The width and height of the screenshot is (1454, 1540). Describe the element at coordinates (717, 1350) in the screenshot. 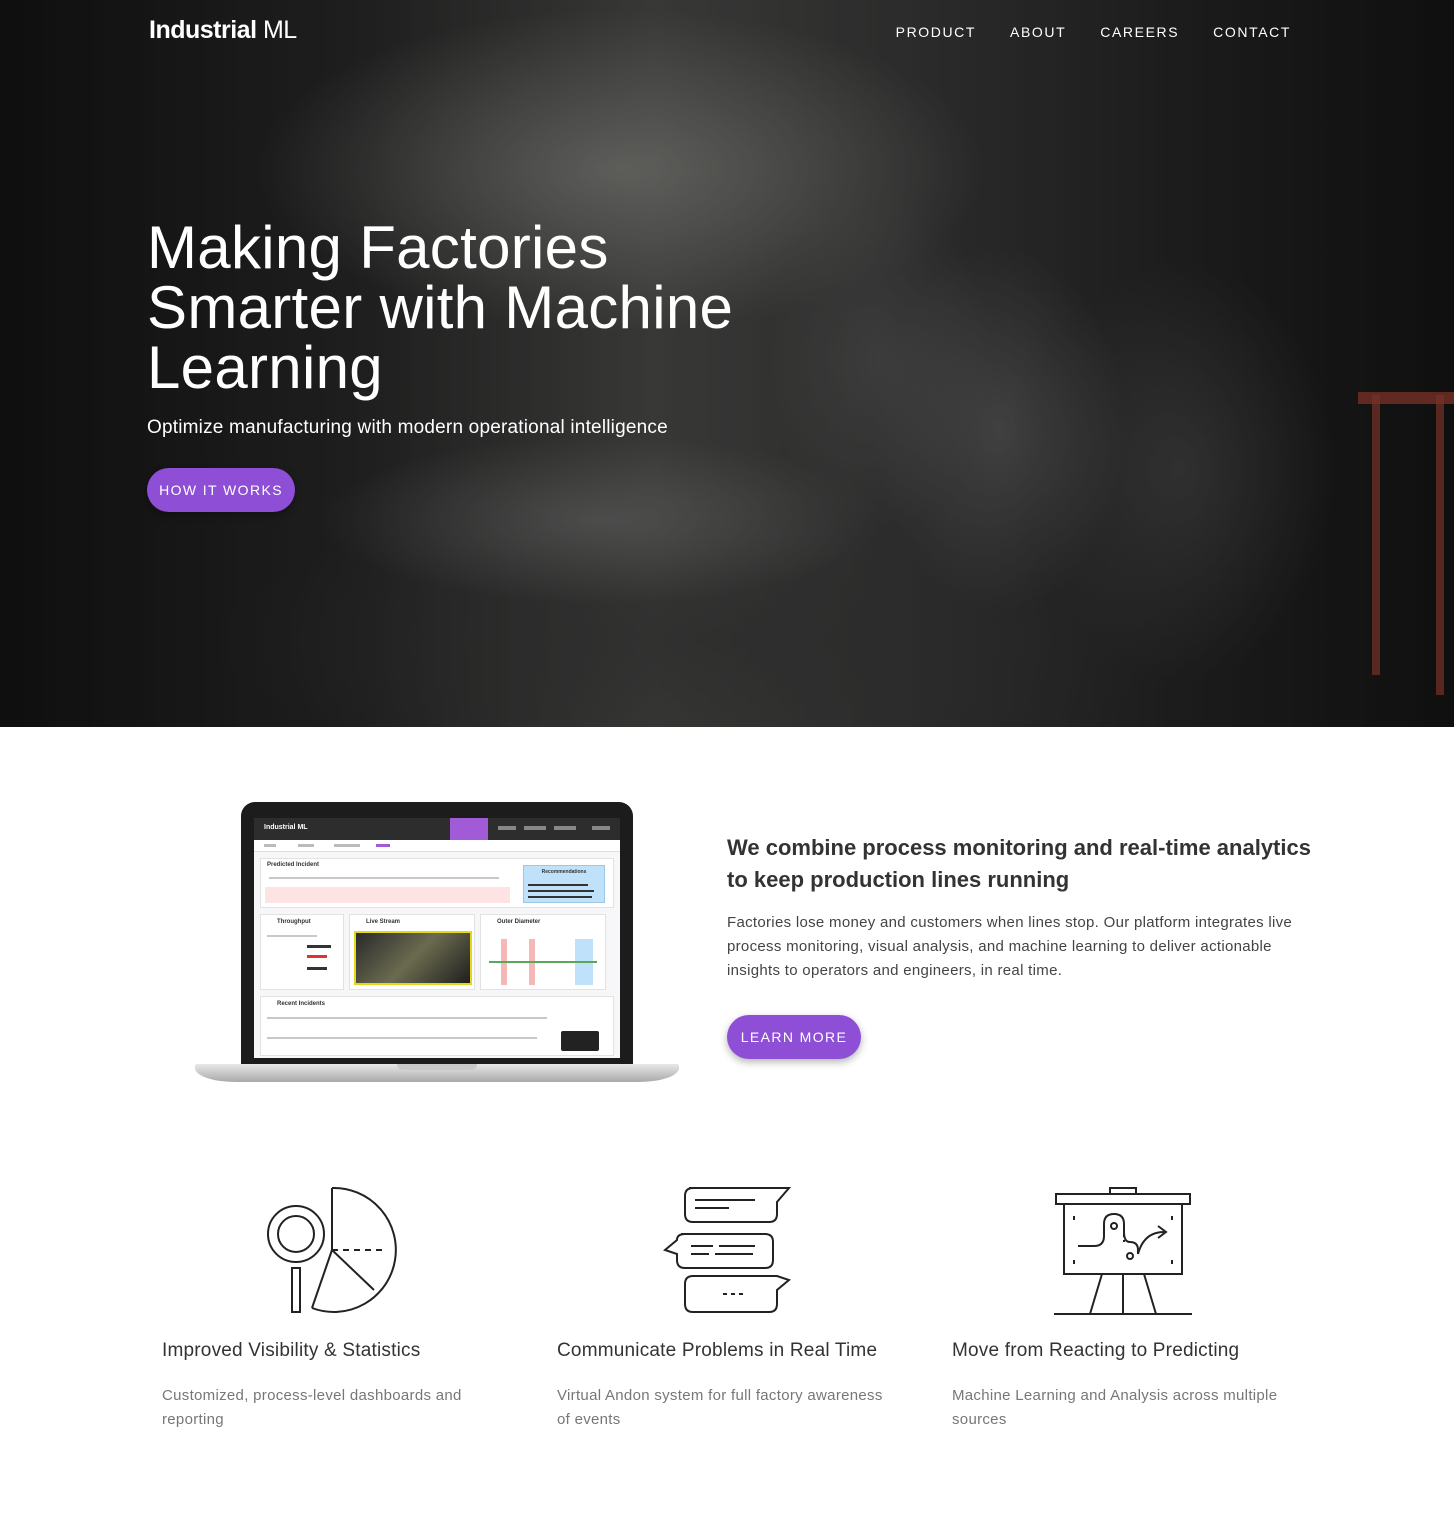

I see `feature-title: Communicate Problems in Real Time` at that location.